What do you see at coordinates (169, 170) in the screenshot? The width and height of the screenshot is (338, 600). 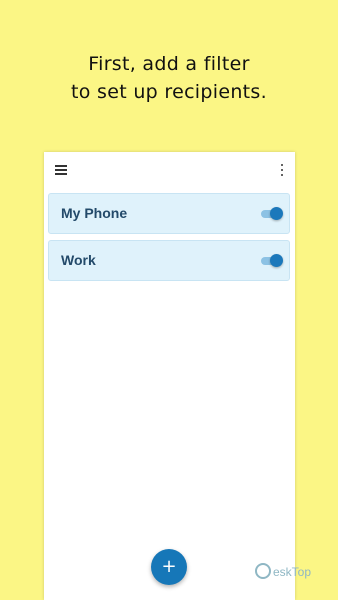 I see `app-bar` at bounding box center [169, 170].